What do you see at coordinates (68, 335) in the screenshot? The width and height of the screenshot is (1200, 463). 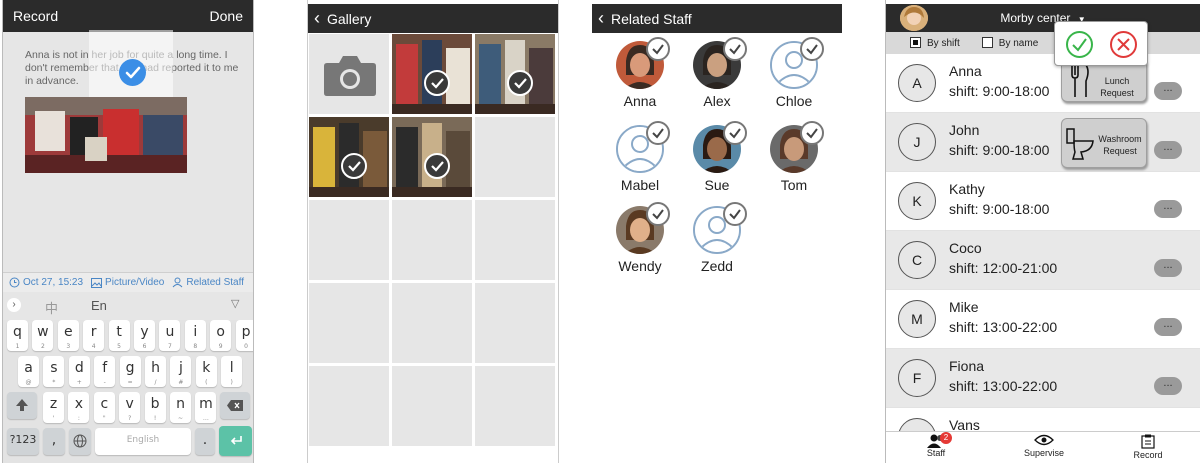 I see `key-e: e3` at bounding box center [68, 335].